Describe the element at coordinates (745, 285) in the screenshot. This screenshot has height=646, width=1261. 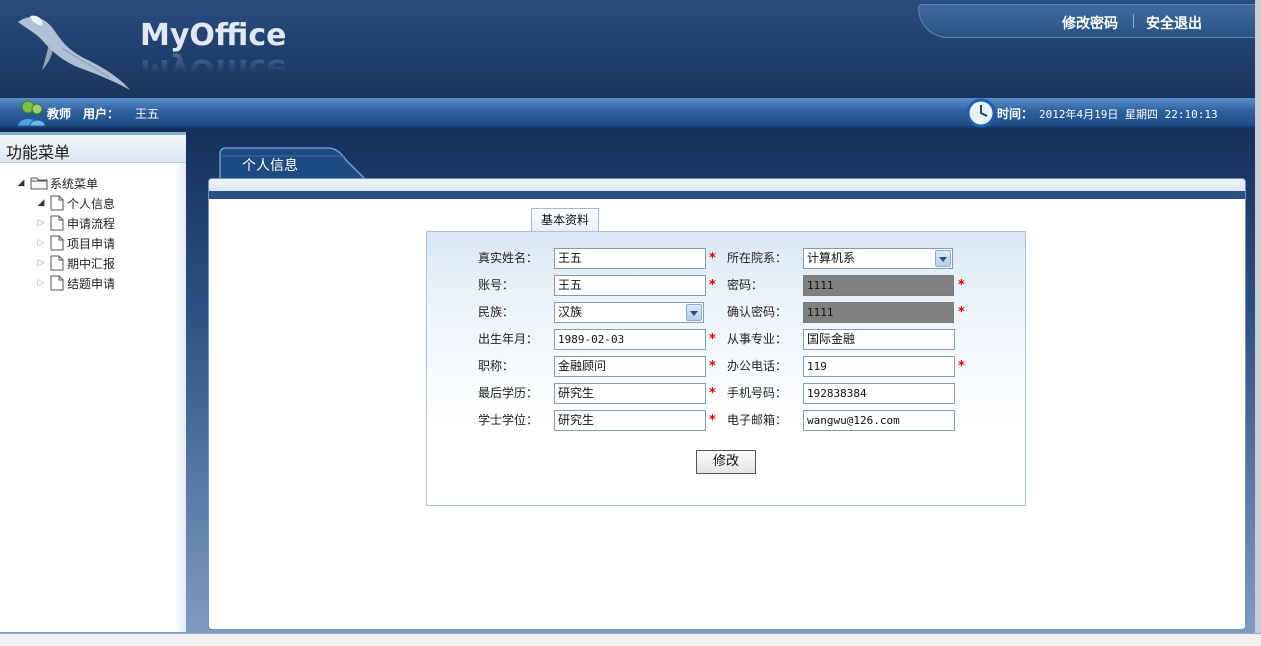
I see `password-label: 密码：` at that location.